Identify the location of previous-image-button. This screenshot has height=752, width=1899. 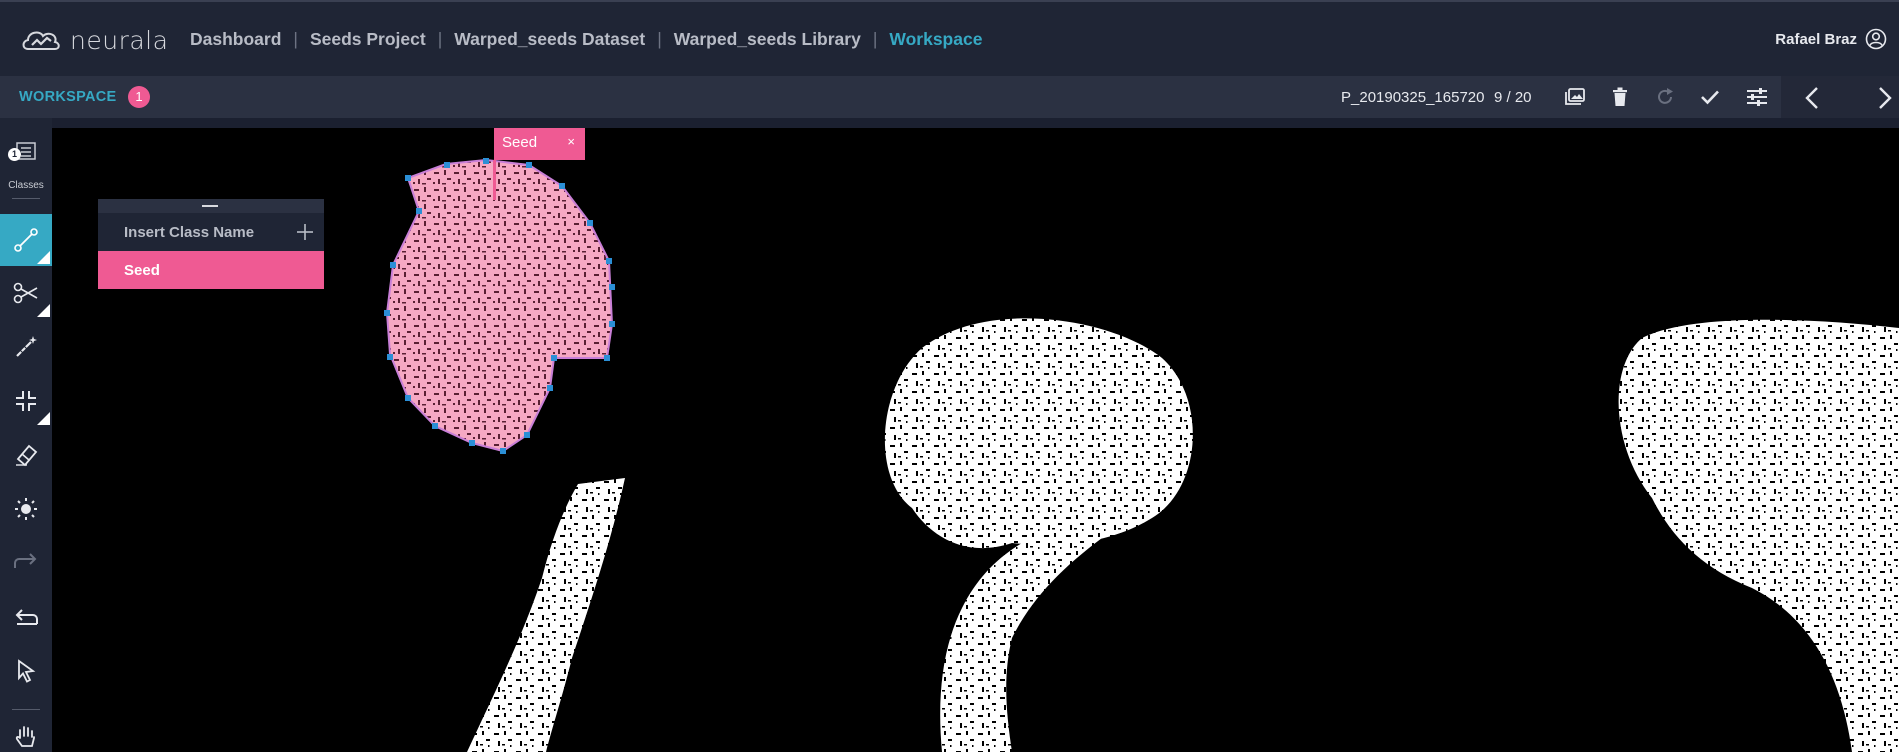
(1812, 100).